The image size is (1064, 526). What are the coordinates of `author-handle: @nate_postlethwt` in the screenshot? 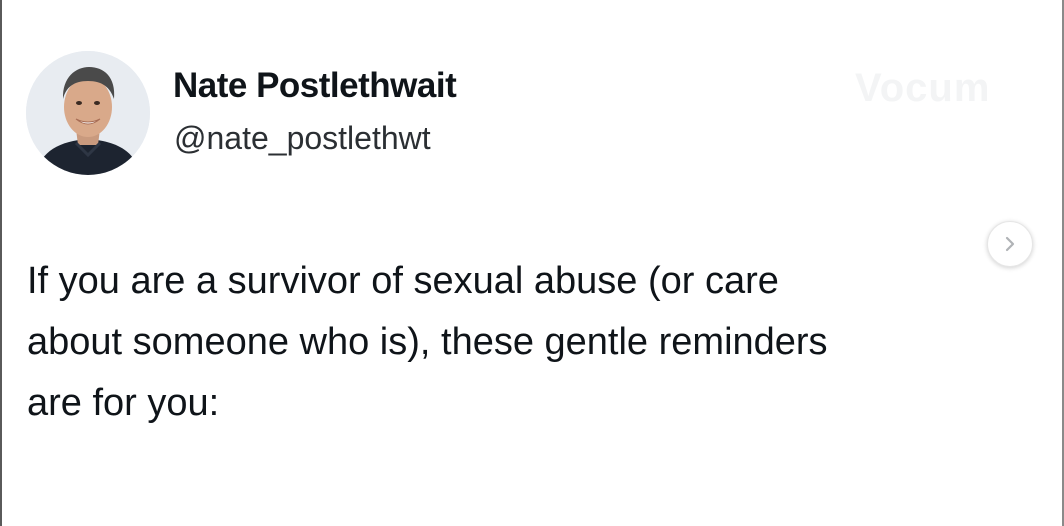 It's located at (302, 138).